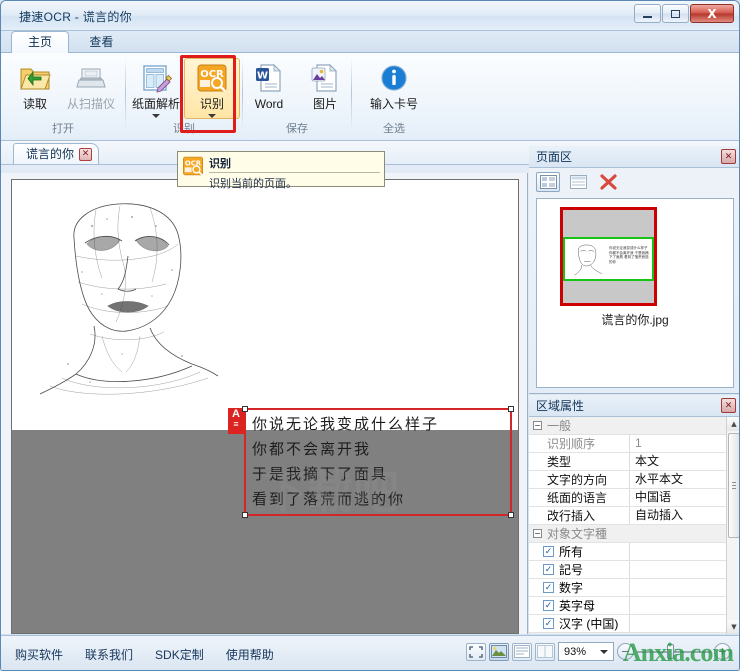  What do you see at coordinates (548, 623) in the screenshot?
I see `checkbox-hanzi: ✓` at bounding box center [548, 623].